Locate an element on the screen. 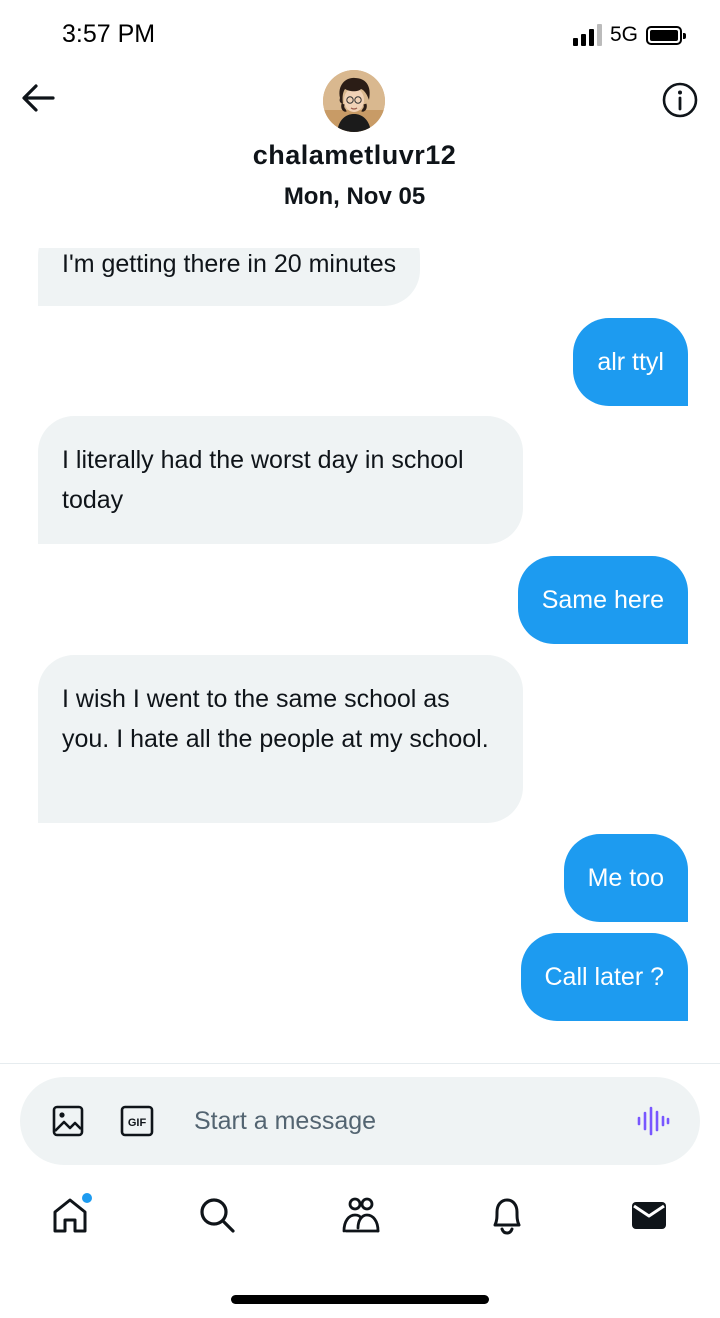  back-arrow-icon is located at coordinates (38, 98).